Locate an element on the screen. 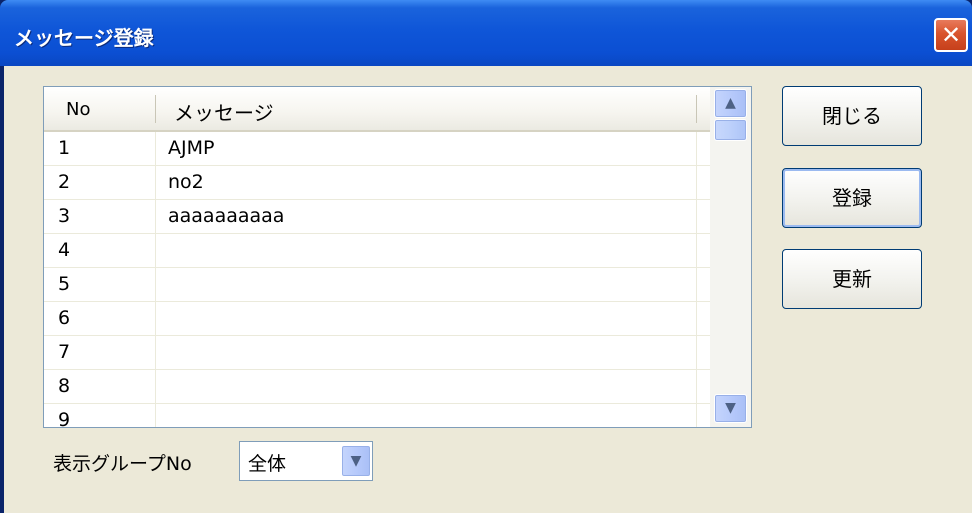 This screenshot has height=513, width=972. table-row: 6 is located at coordinates (377, 319).